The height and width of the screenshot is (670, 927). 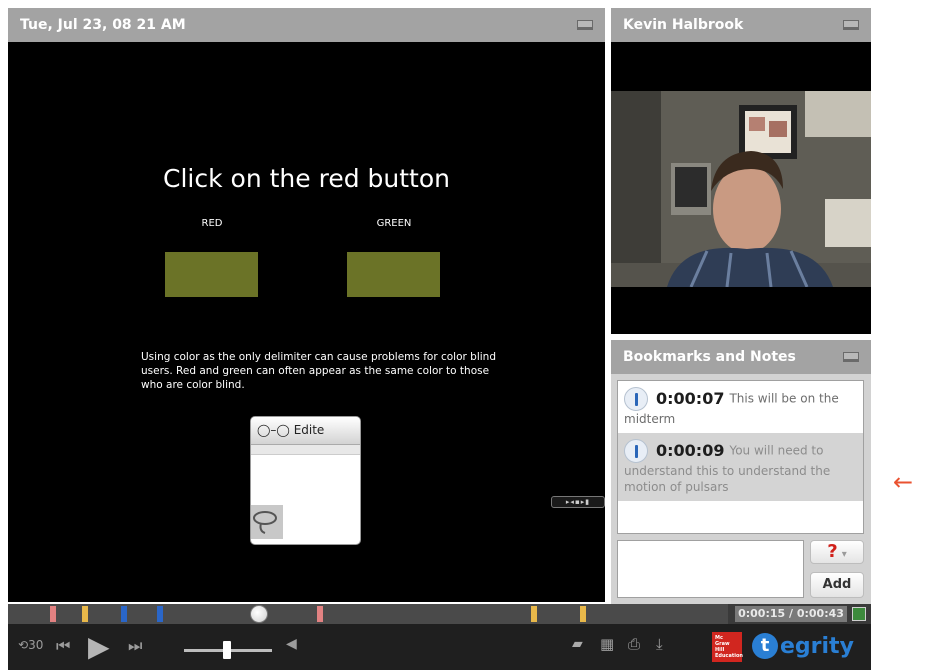 I want to click on note-input, so click(x=710, y=569).